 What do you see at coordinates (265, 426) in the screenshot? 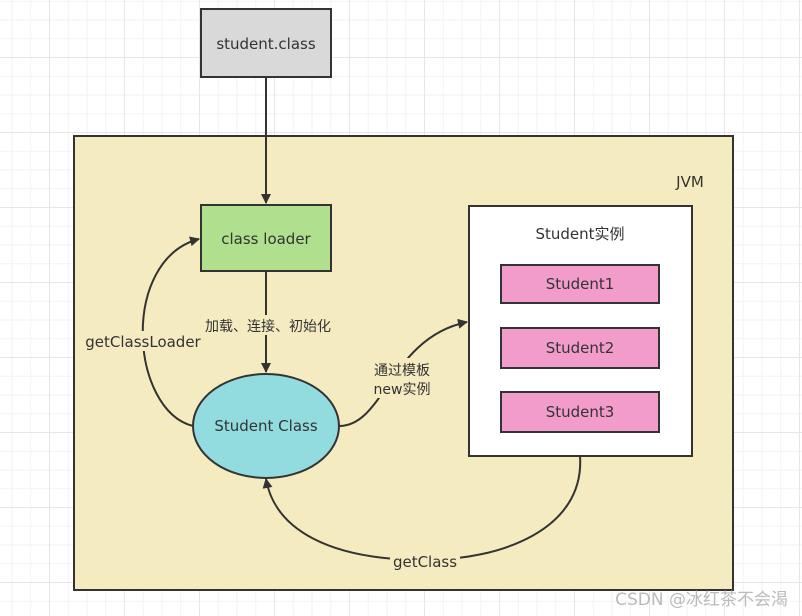
I see `student-class-label: Student Class` at bounding box center [265, 426].